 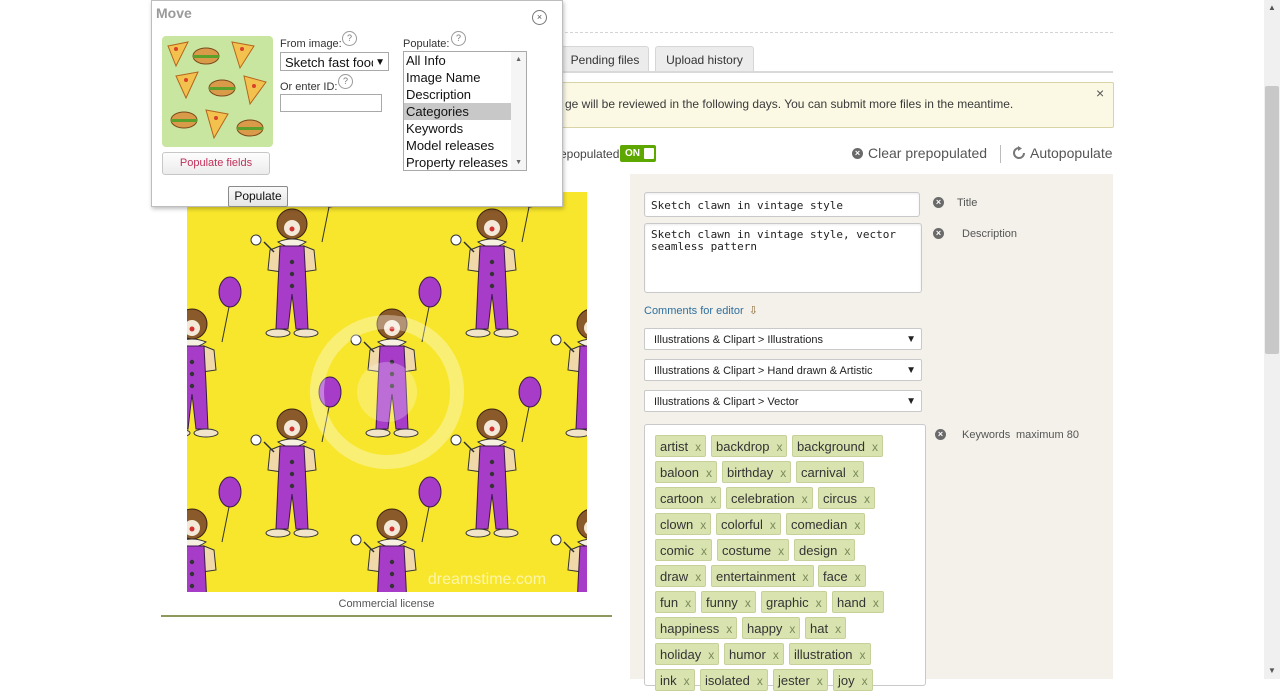 I want to click on keyword-tag: celebration x, so click(x=769, y=498).